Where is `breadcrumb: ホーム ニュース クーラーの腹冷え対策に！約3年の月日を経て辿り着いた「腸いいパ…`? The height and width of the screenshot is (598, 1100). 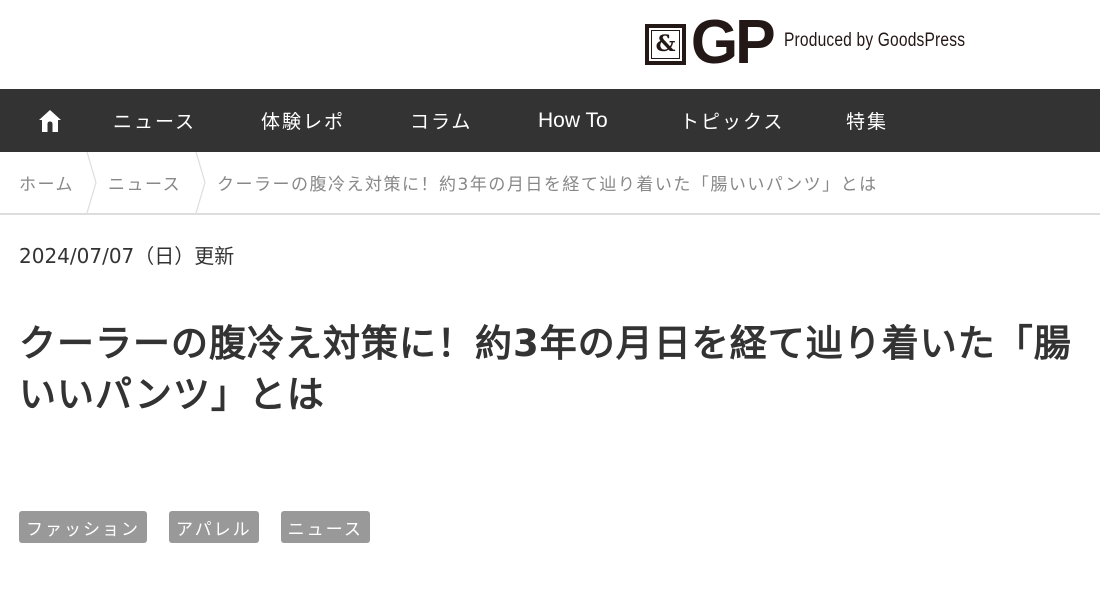
breadcrumb: ホーム ニュース クーラーの腹冷え対策に！約3年の月日を経て辿り着いた「腸いいパ… is located at coordinates (550, 183).